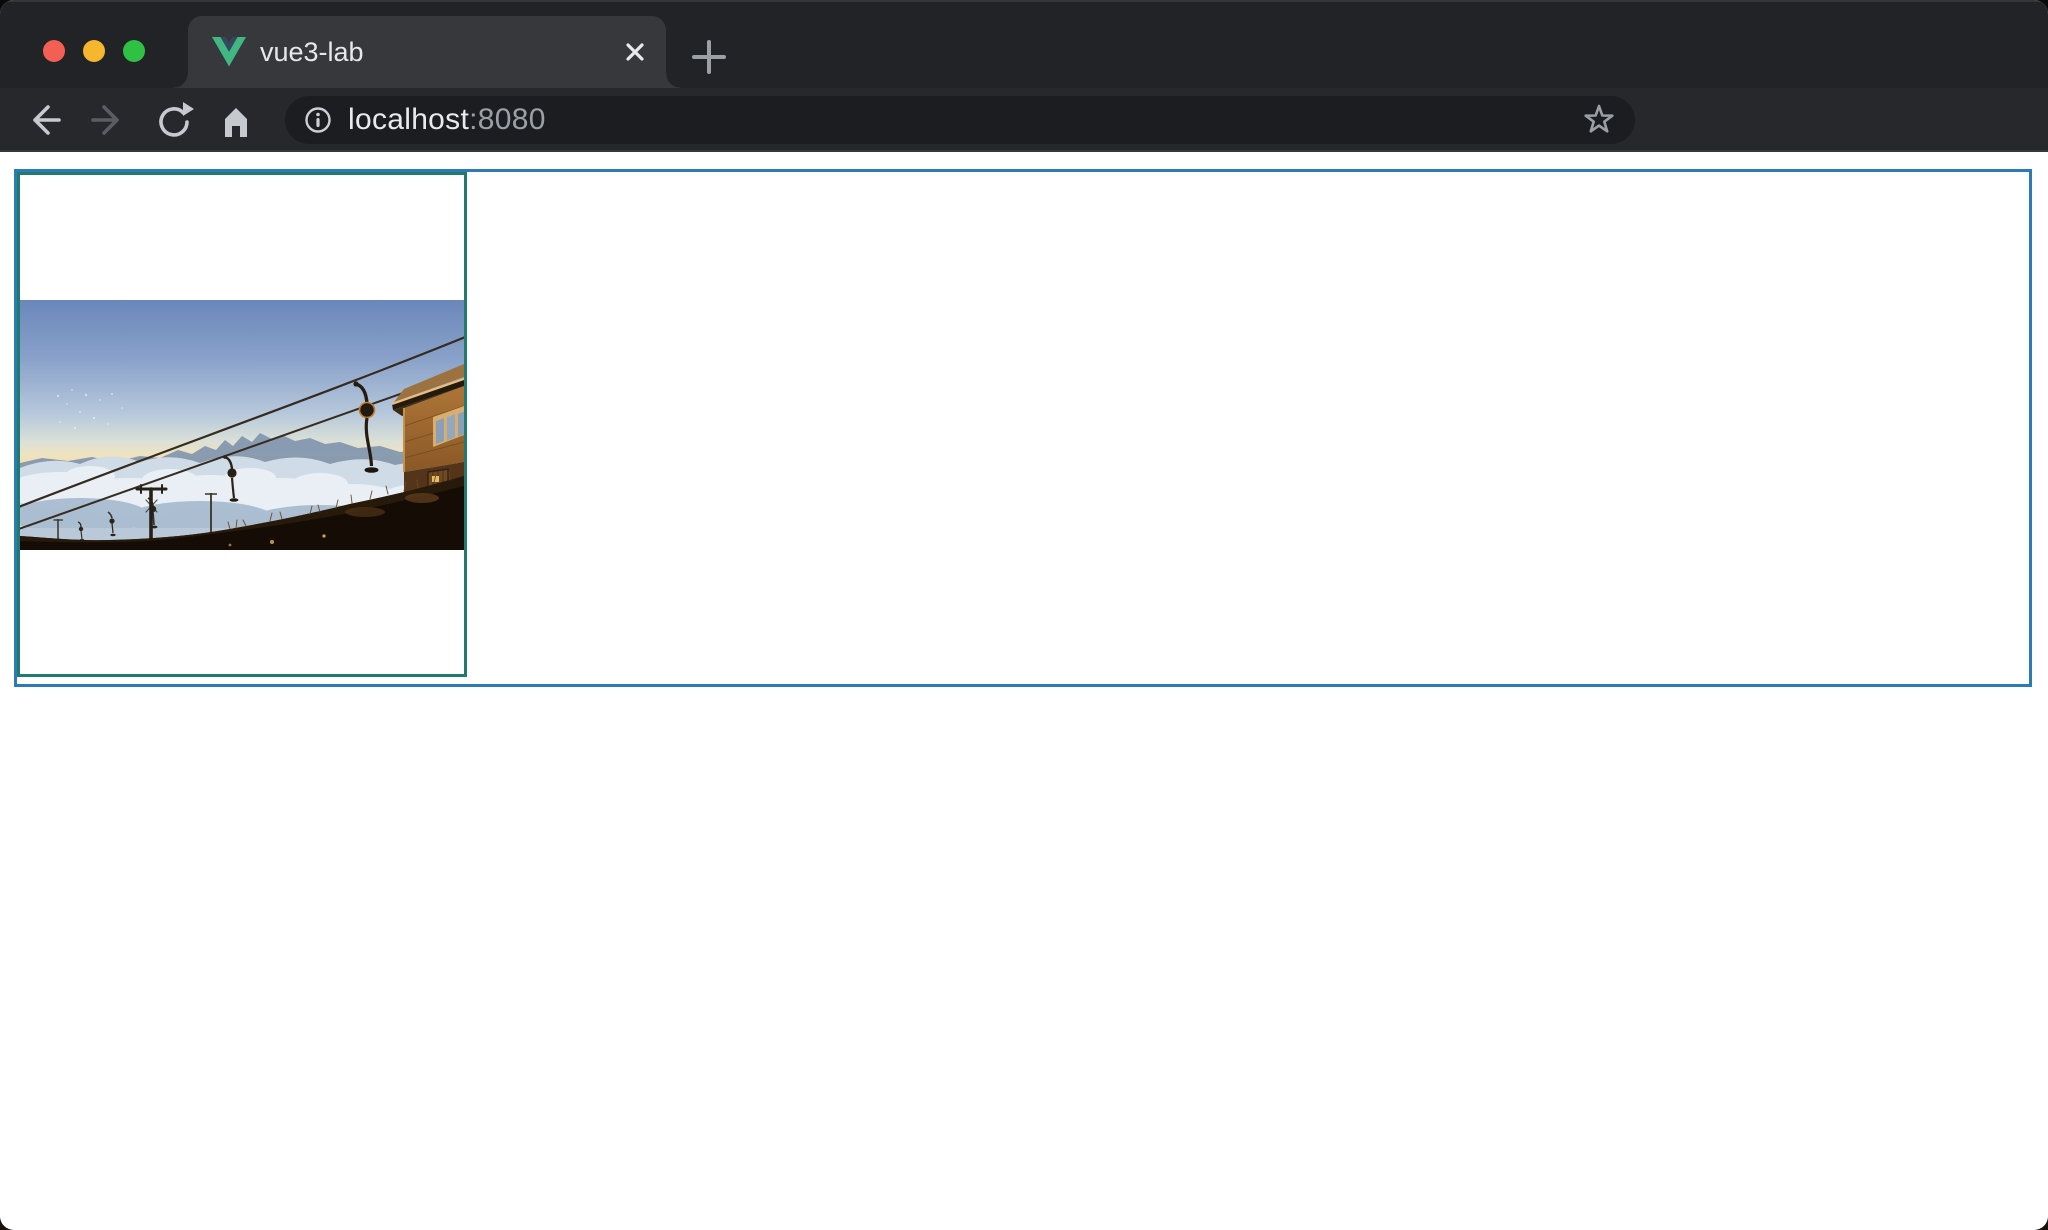 This screenshot has width=2048, height=1230. Describe the element at coordinates (229, 52) in the screenshot. I see `vue-logo-icon` at that location.